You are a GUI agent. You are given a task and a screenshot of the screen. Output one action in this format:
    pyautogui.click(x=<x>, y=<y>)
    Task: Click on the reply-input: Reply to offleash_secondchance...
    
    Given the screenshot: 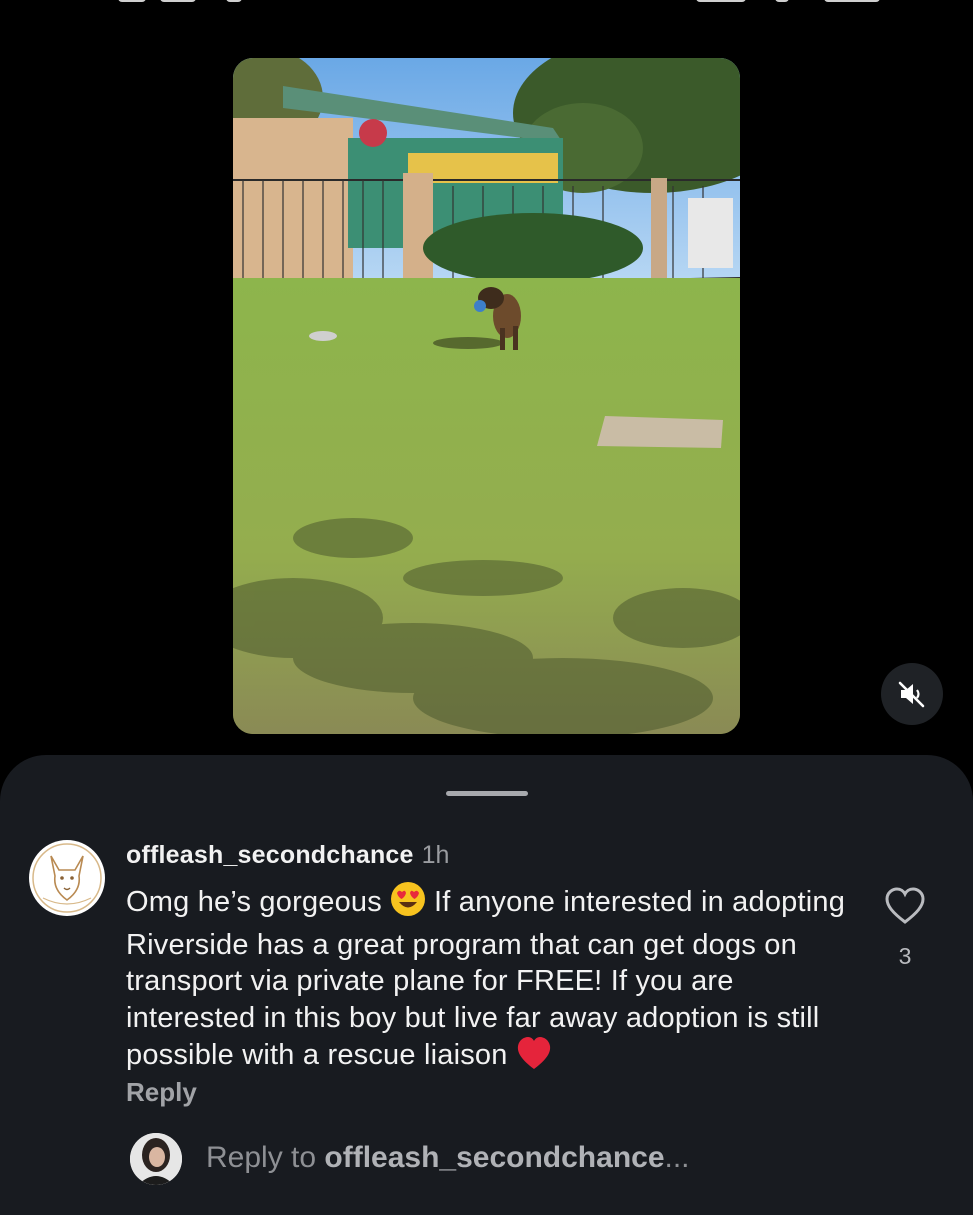 What is the action you would take?
    pyautogui.click(x=448, y=1158)
    